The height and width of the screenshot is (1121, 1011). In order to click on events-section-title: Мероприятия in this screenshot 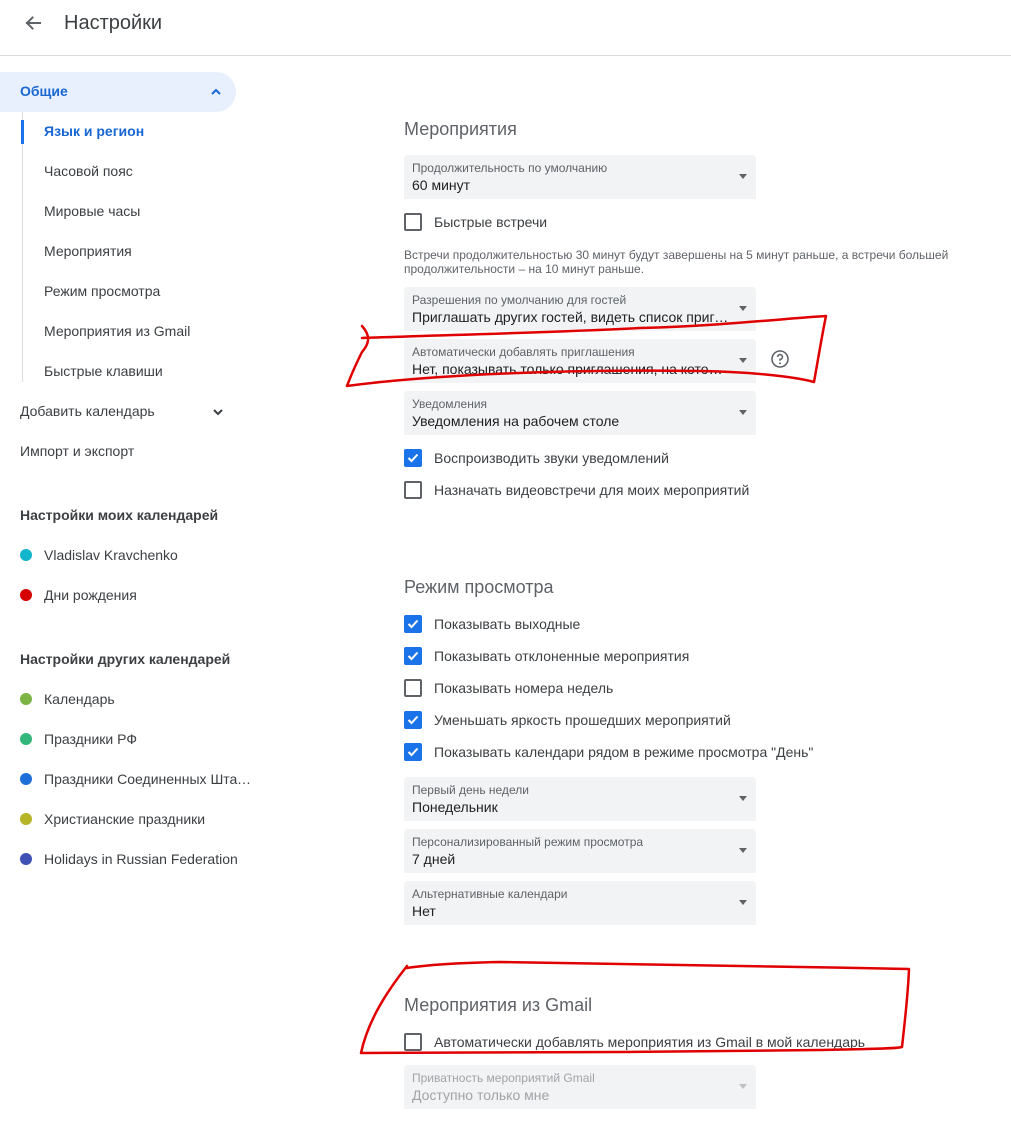, I will do `click(460, 129)`.